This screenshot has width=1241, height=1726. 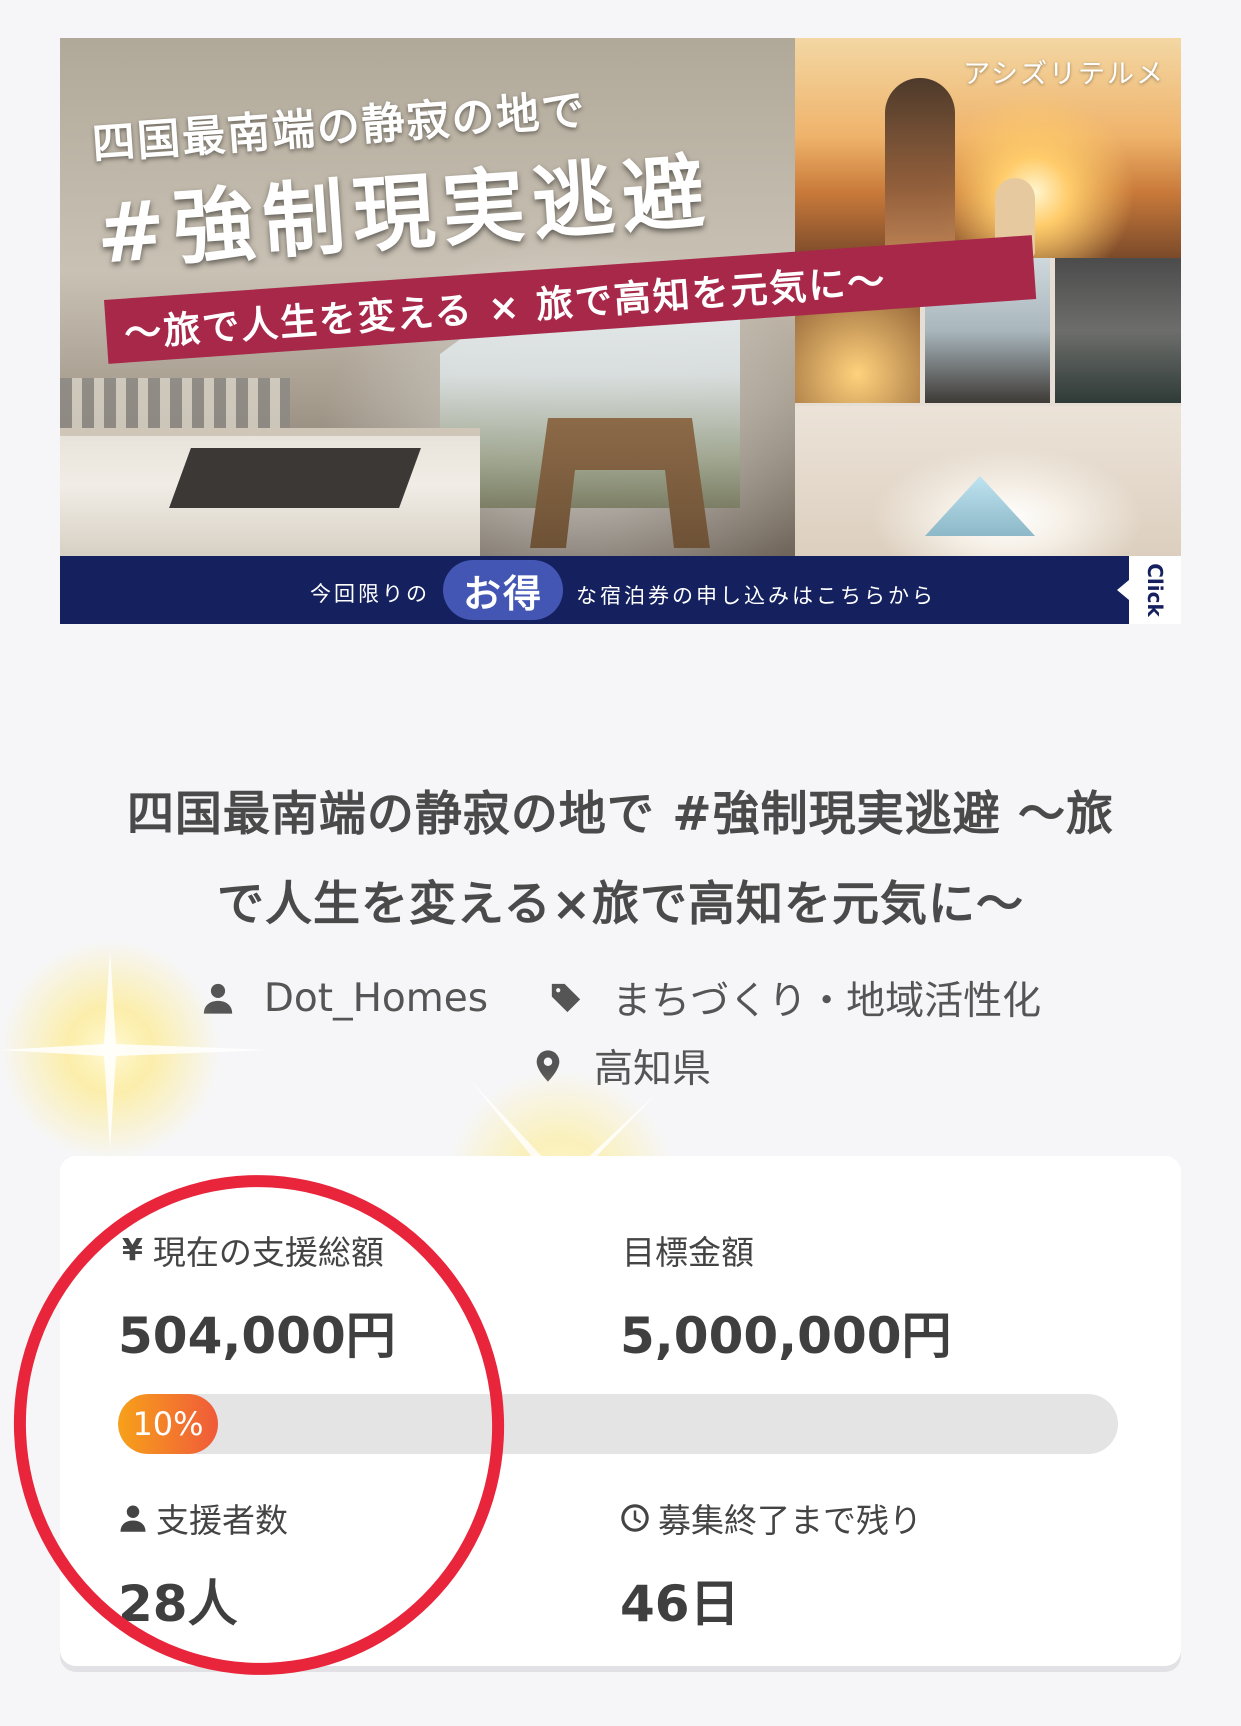 I want to click on goal-amount-label: 目標金額, so click(x=688, y=1252).